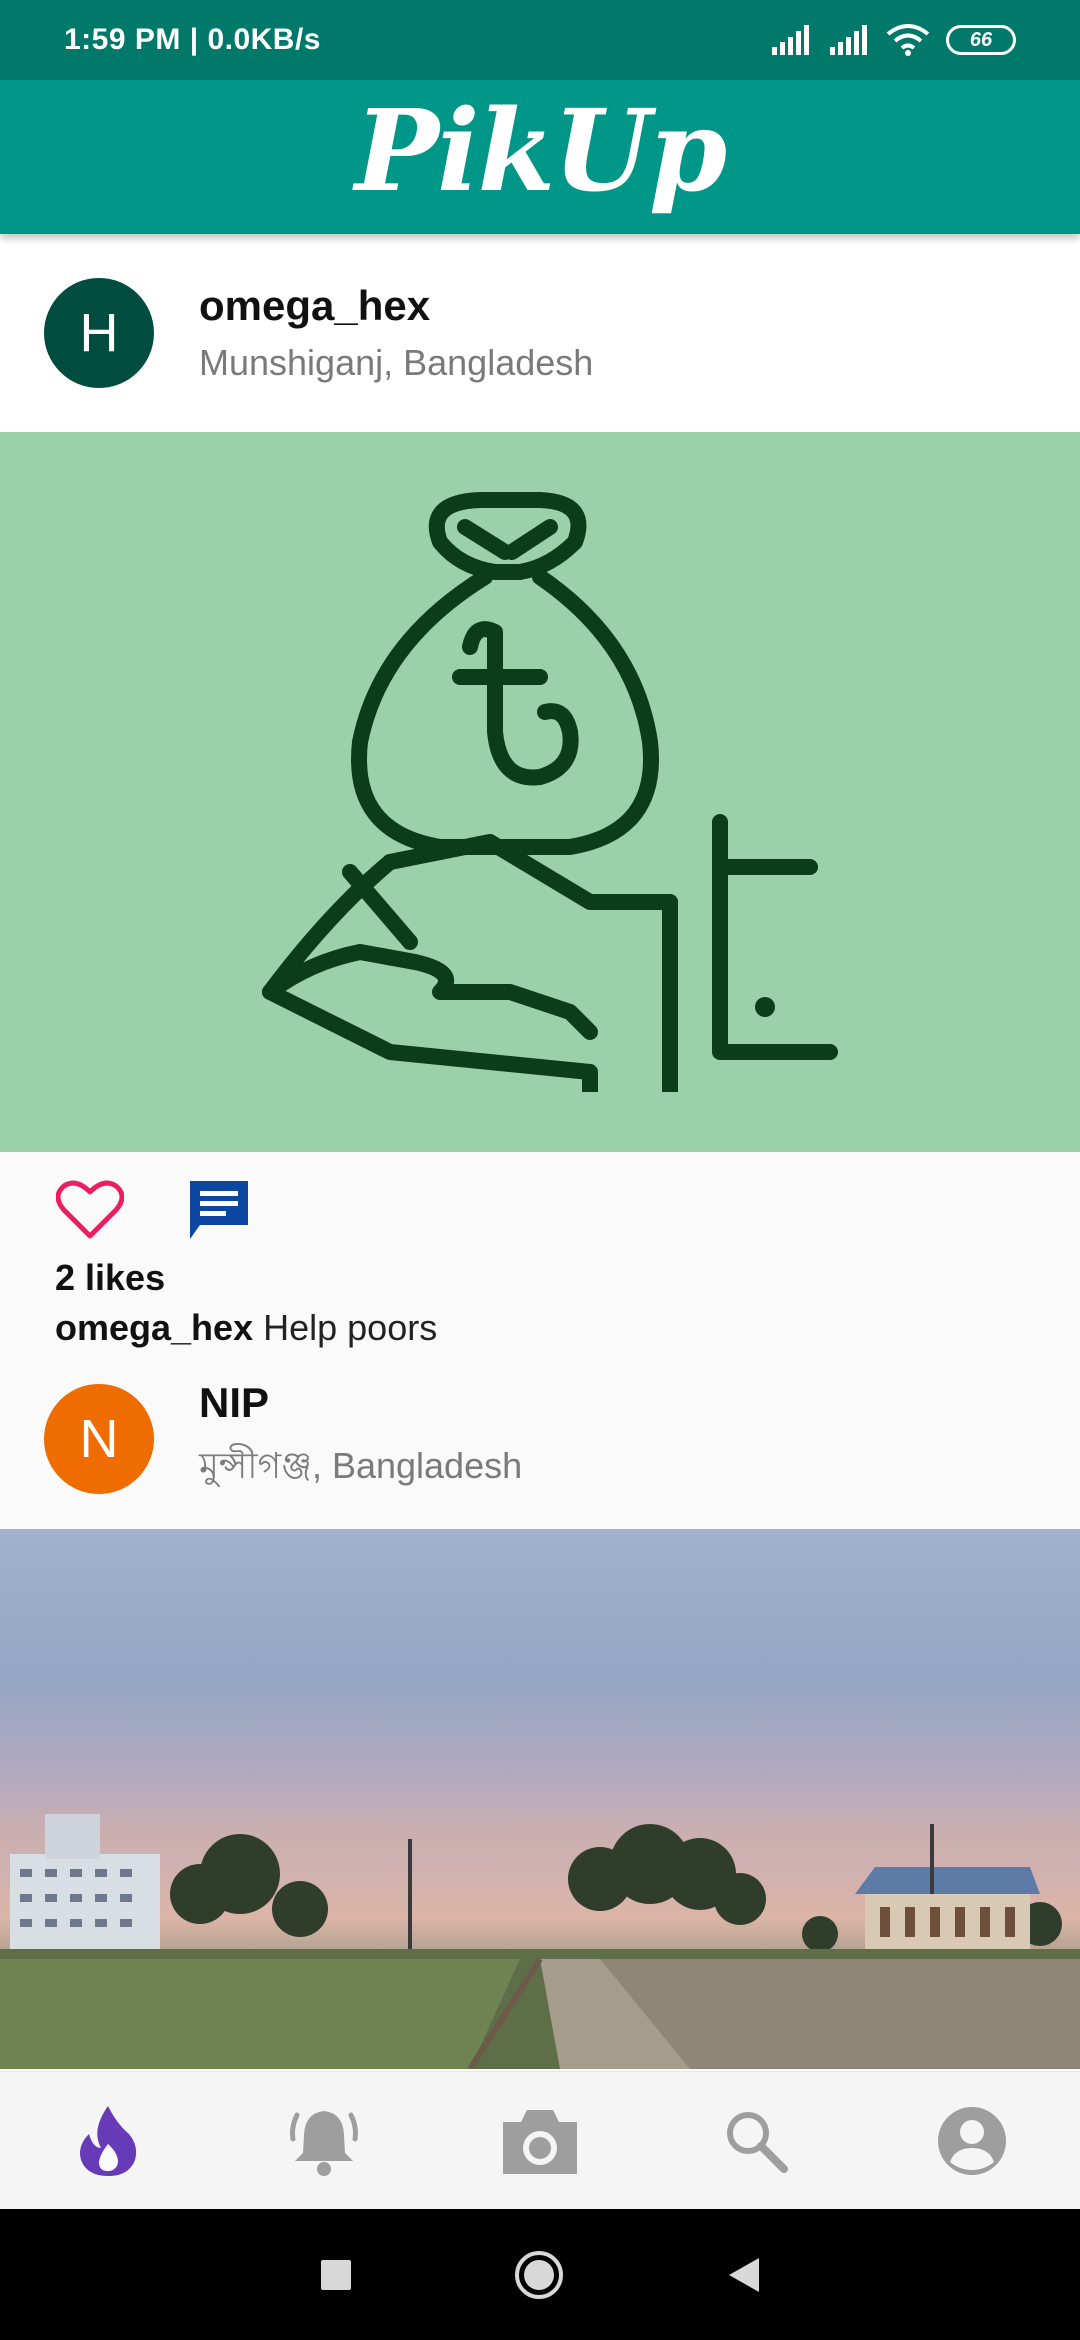 This screenshot has width=1080, height=2340. Describe the element at coordinates (360, 1403) in the screenshot. I see `post-username: NIP` at that location.